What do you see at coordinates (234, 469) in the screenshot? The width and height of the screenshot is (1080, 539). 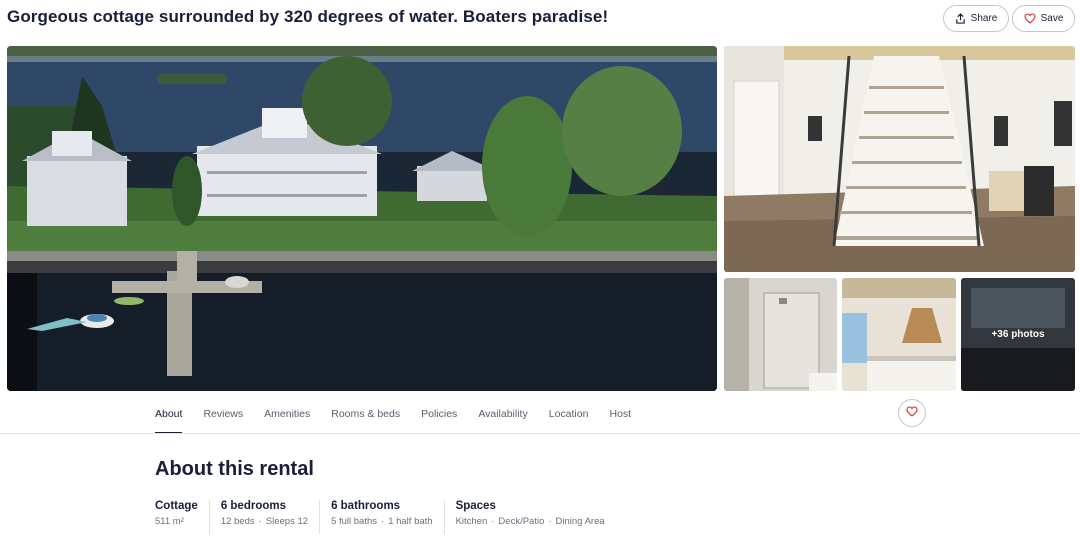 I see `about-heading: About this rental` at bounding box center [234, 469].